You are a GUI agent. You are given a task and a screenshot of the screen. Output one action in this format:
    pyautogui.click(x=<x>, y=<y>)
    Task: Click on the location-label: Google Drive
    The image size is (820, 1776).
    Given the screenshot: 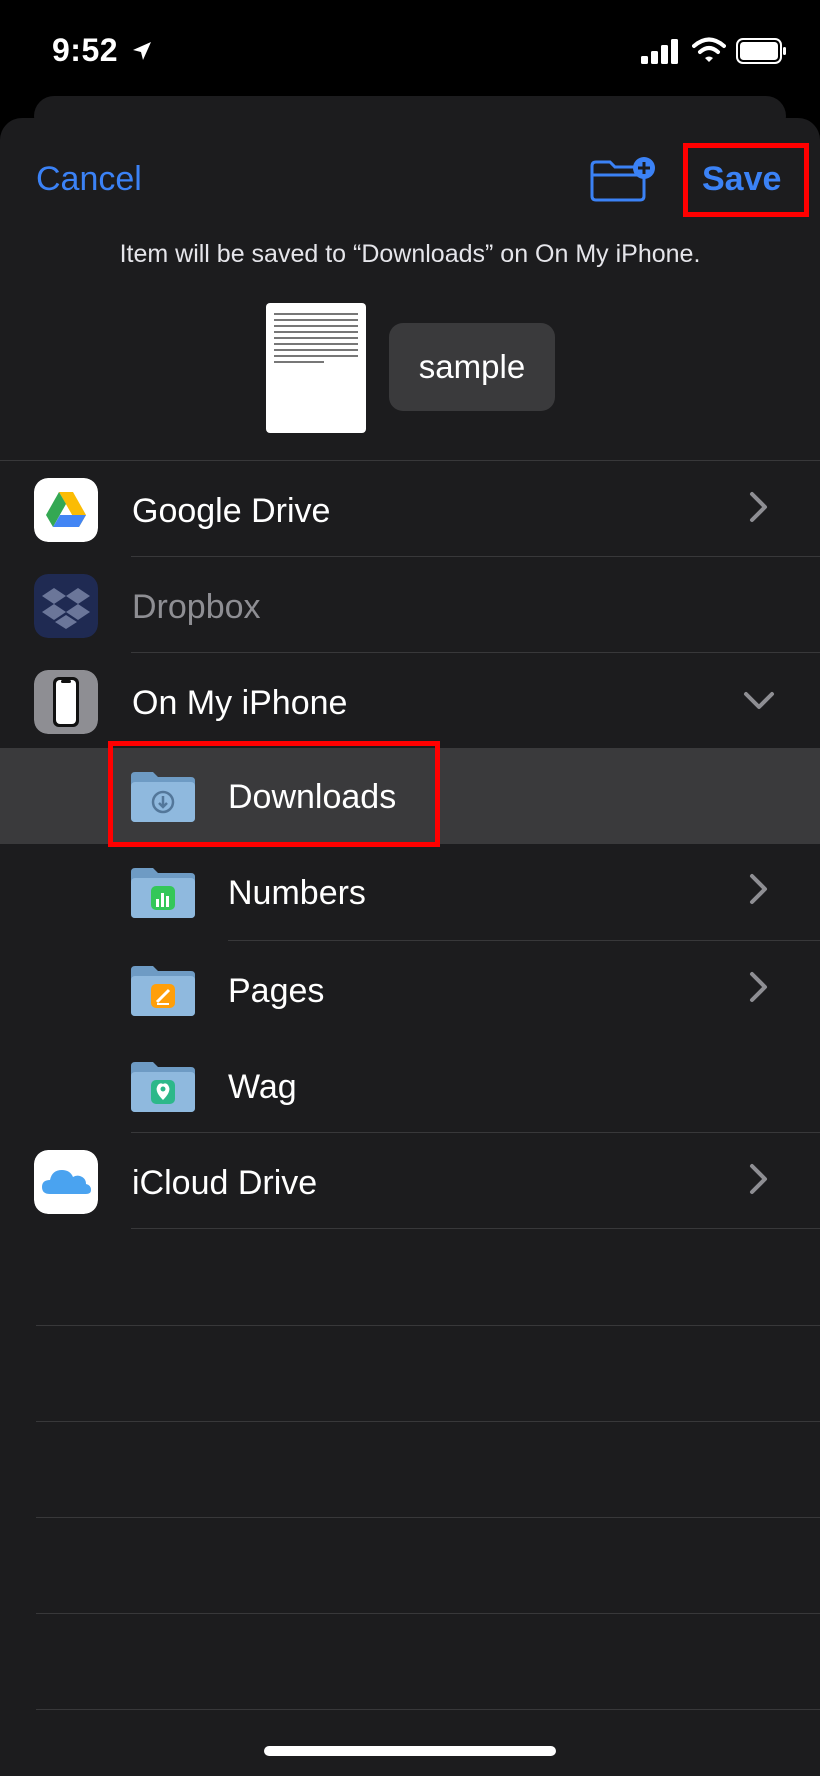 What is the action you would take?
    pyautogui.click(x=231, y=511)
    